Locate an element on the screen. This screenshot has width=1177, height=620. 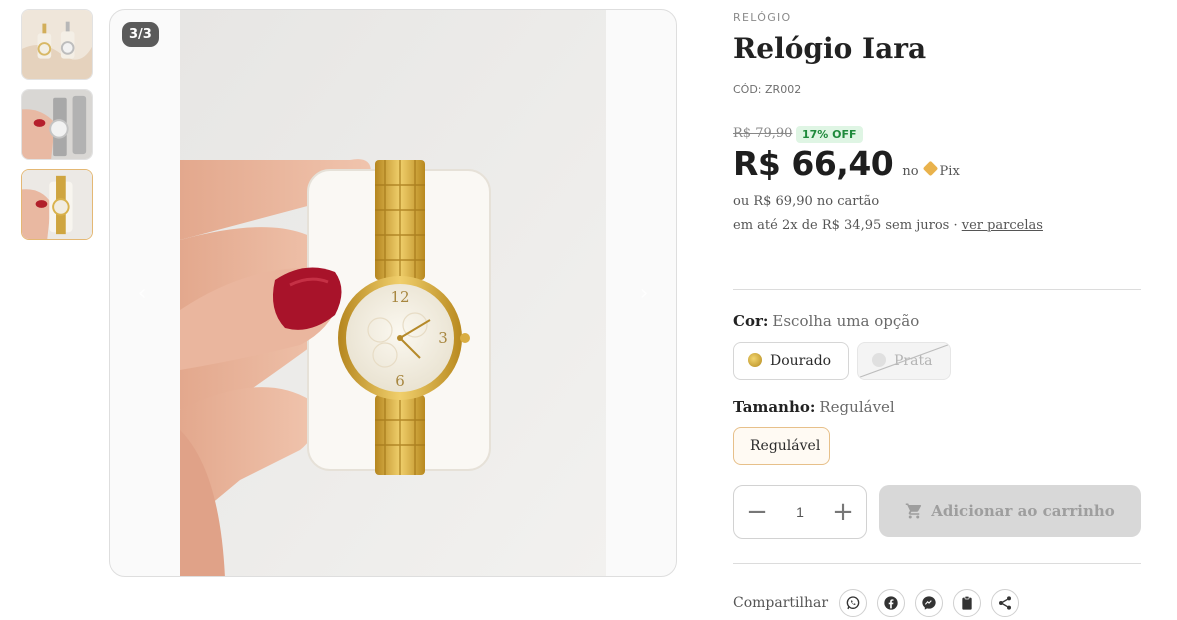
color-option-dourado: Dourado is located at coordinates (791, 361).